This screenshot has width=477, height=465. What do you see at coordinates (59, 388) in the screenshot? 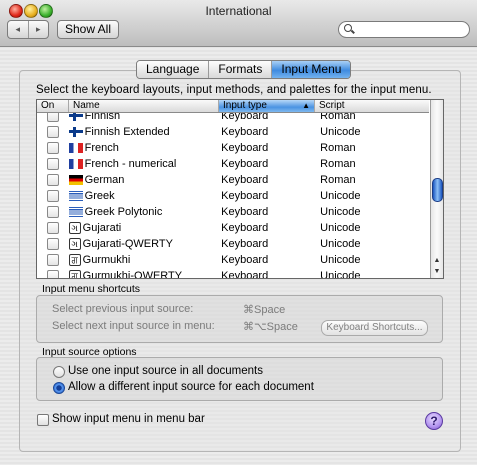
I see `per-document-radio` at bounding box center [59, 388].